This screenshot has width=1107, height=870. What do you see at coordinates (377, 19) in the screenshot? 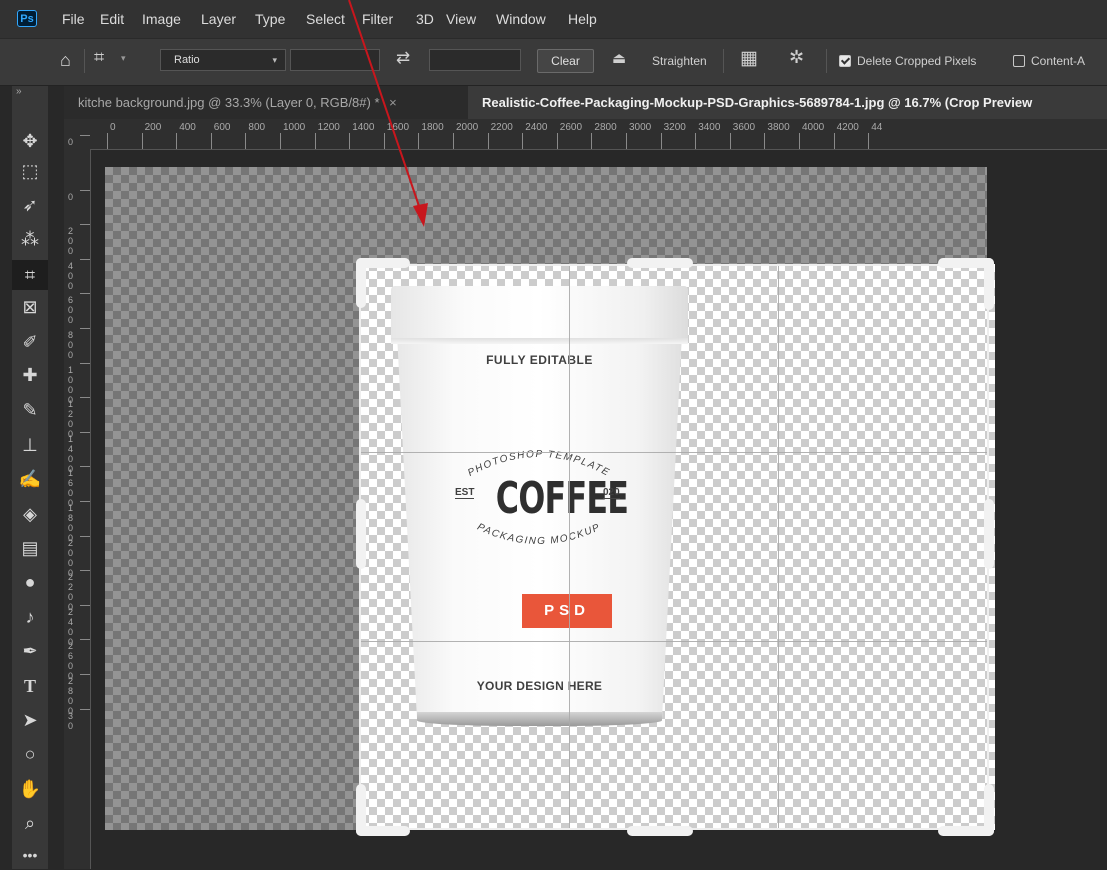
I see `menu-filter: Filter` at bounding box center [377, 19].